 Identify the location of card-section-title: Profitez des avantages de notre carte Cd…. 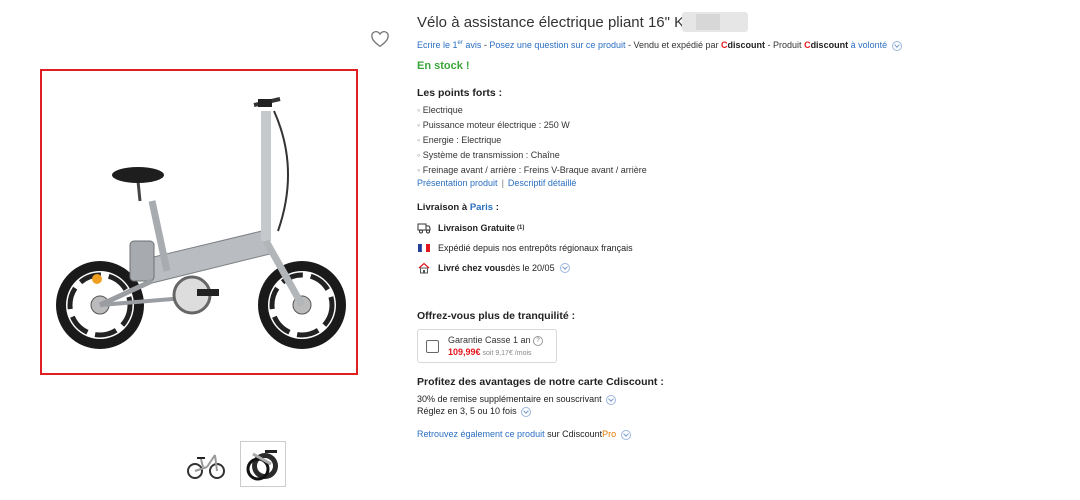
(540, 382).